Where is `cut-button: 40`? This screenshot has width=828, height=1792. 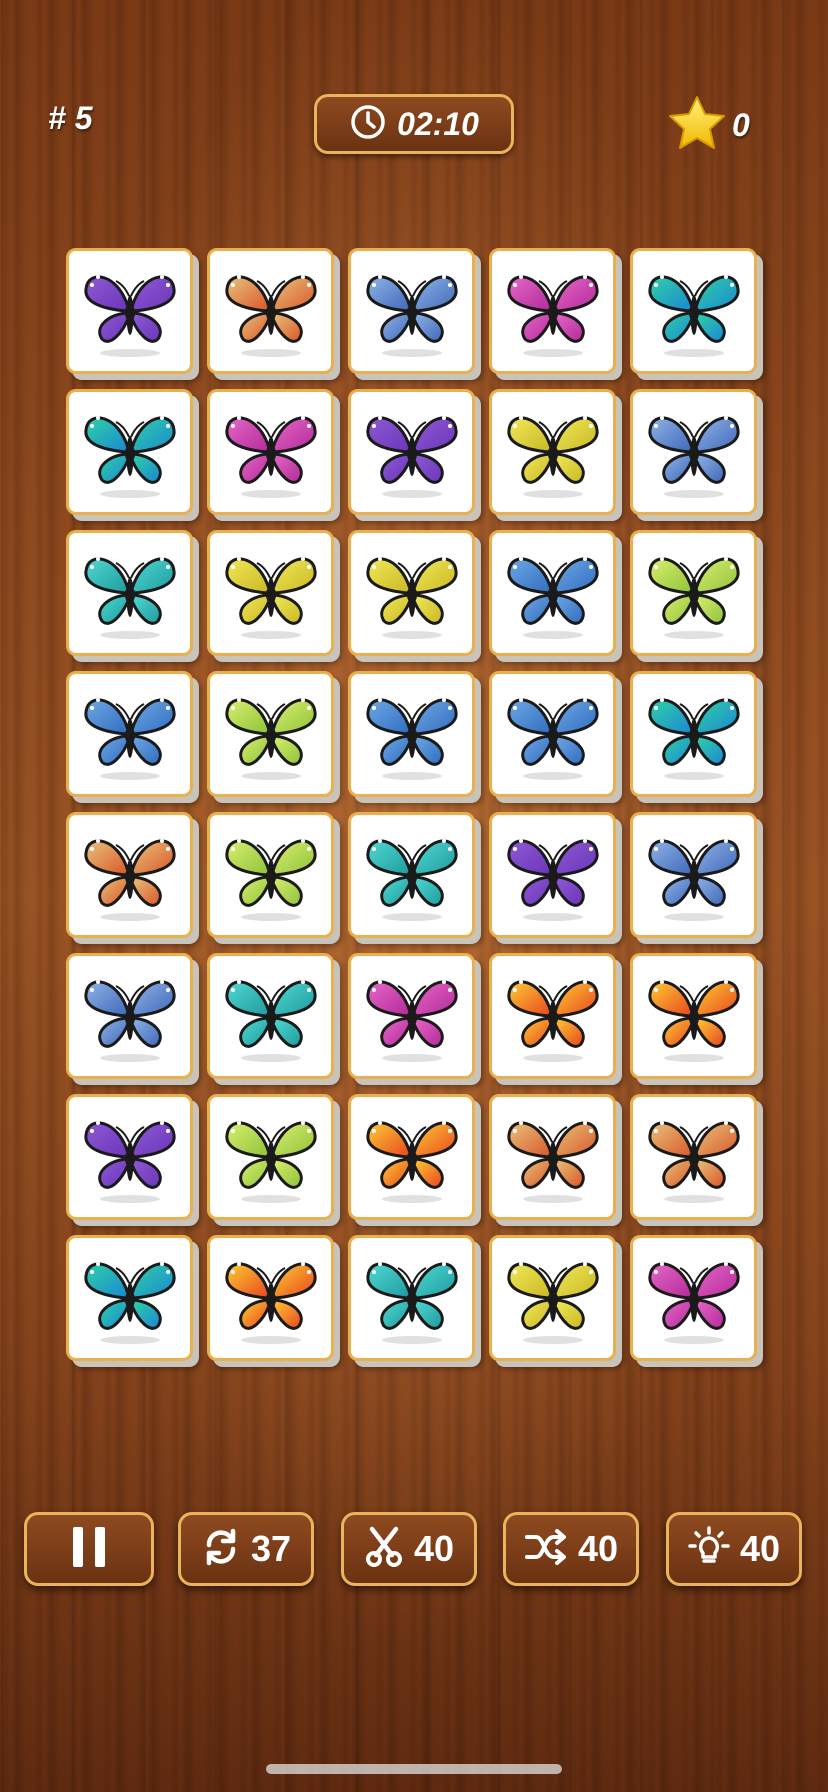
cut-button: 40 is located at coordinates (409, 1549).